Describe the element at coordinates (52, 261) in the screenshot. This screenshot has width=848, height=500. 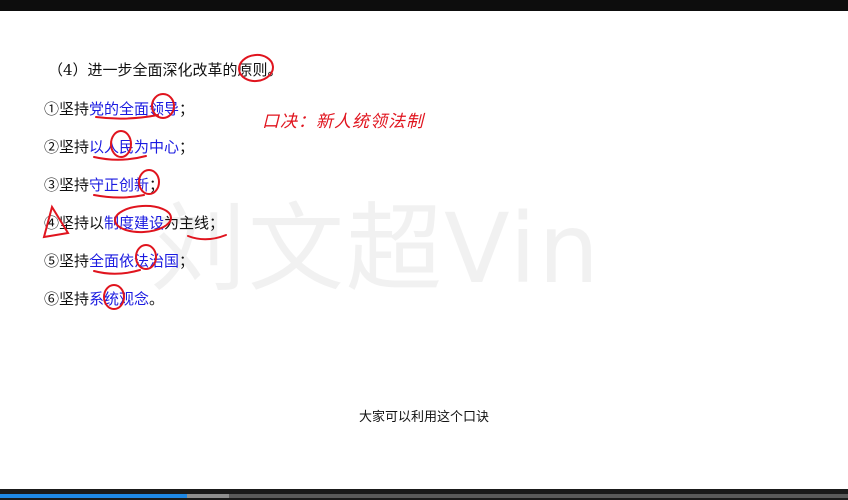
I see `item-number: ⑤` at that location.